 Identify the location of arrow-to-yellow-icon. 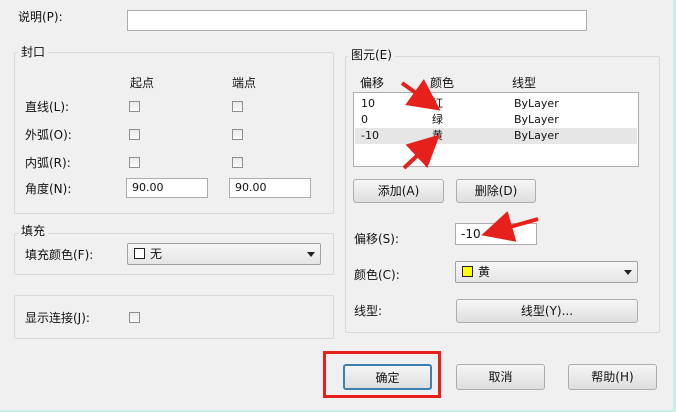
(421, 152).